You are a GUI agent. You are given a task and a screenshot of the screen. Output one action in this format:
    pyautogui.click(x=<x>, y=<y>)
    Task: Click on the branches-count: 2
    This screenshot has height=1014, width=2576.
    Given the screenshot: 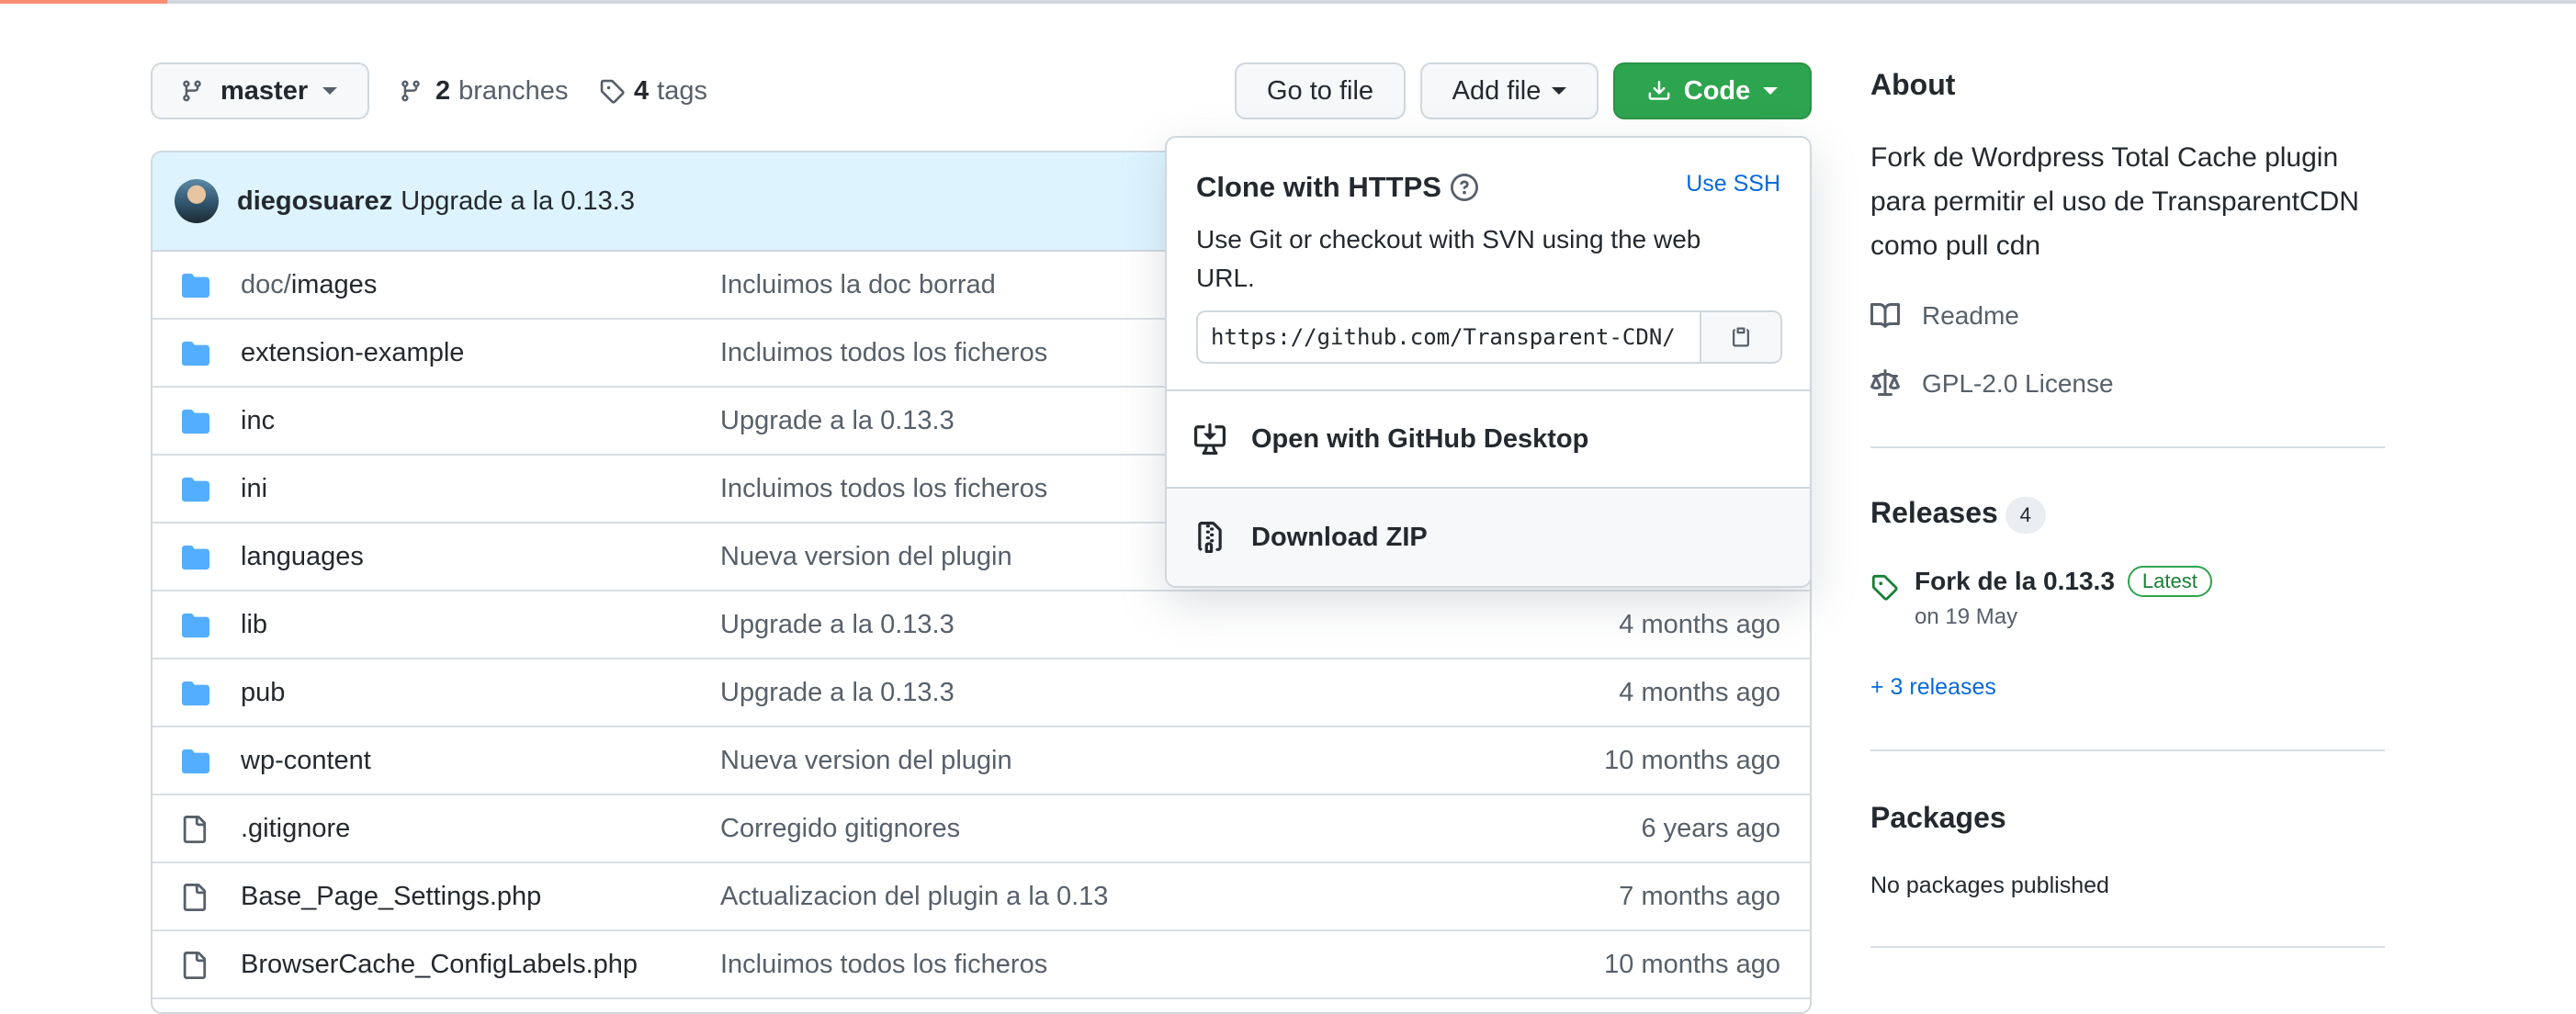 What is the action you would take?
    pyautogui.click(x=443, y=90)
    